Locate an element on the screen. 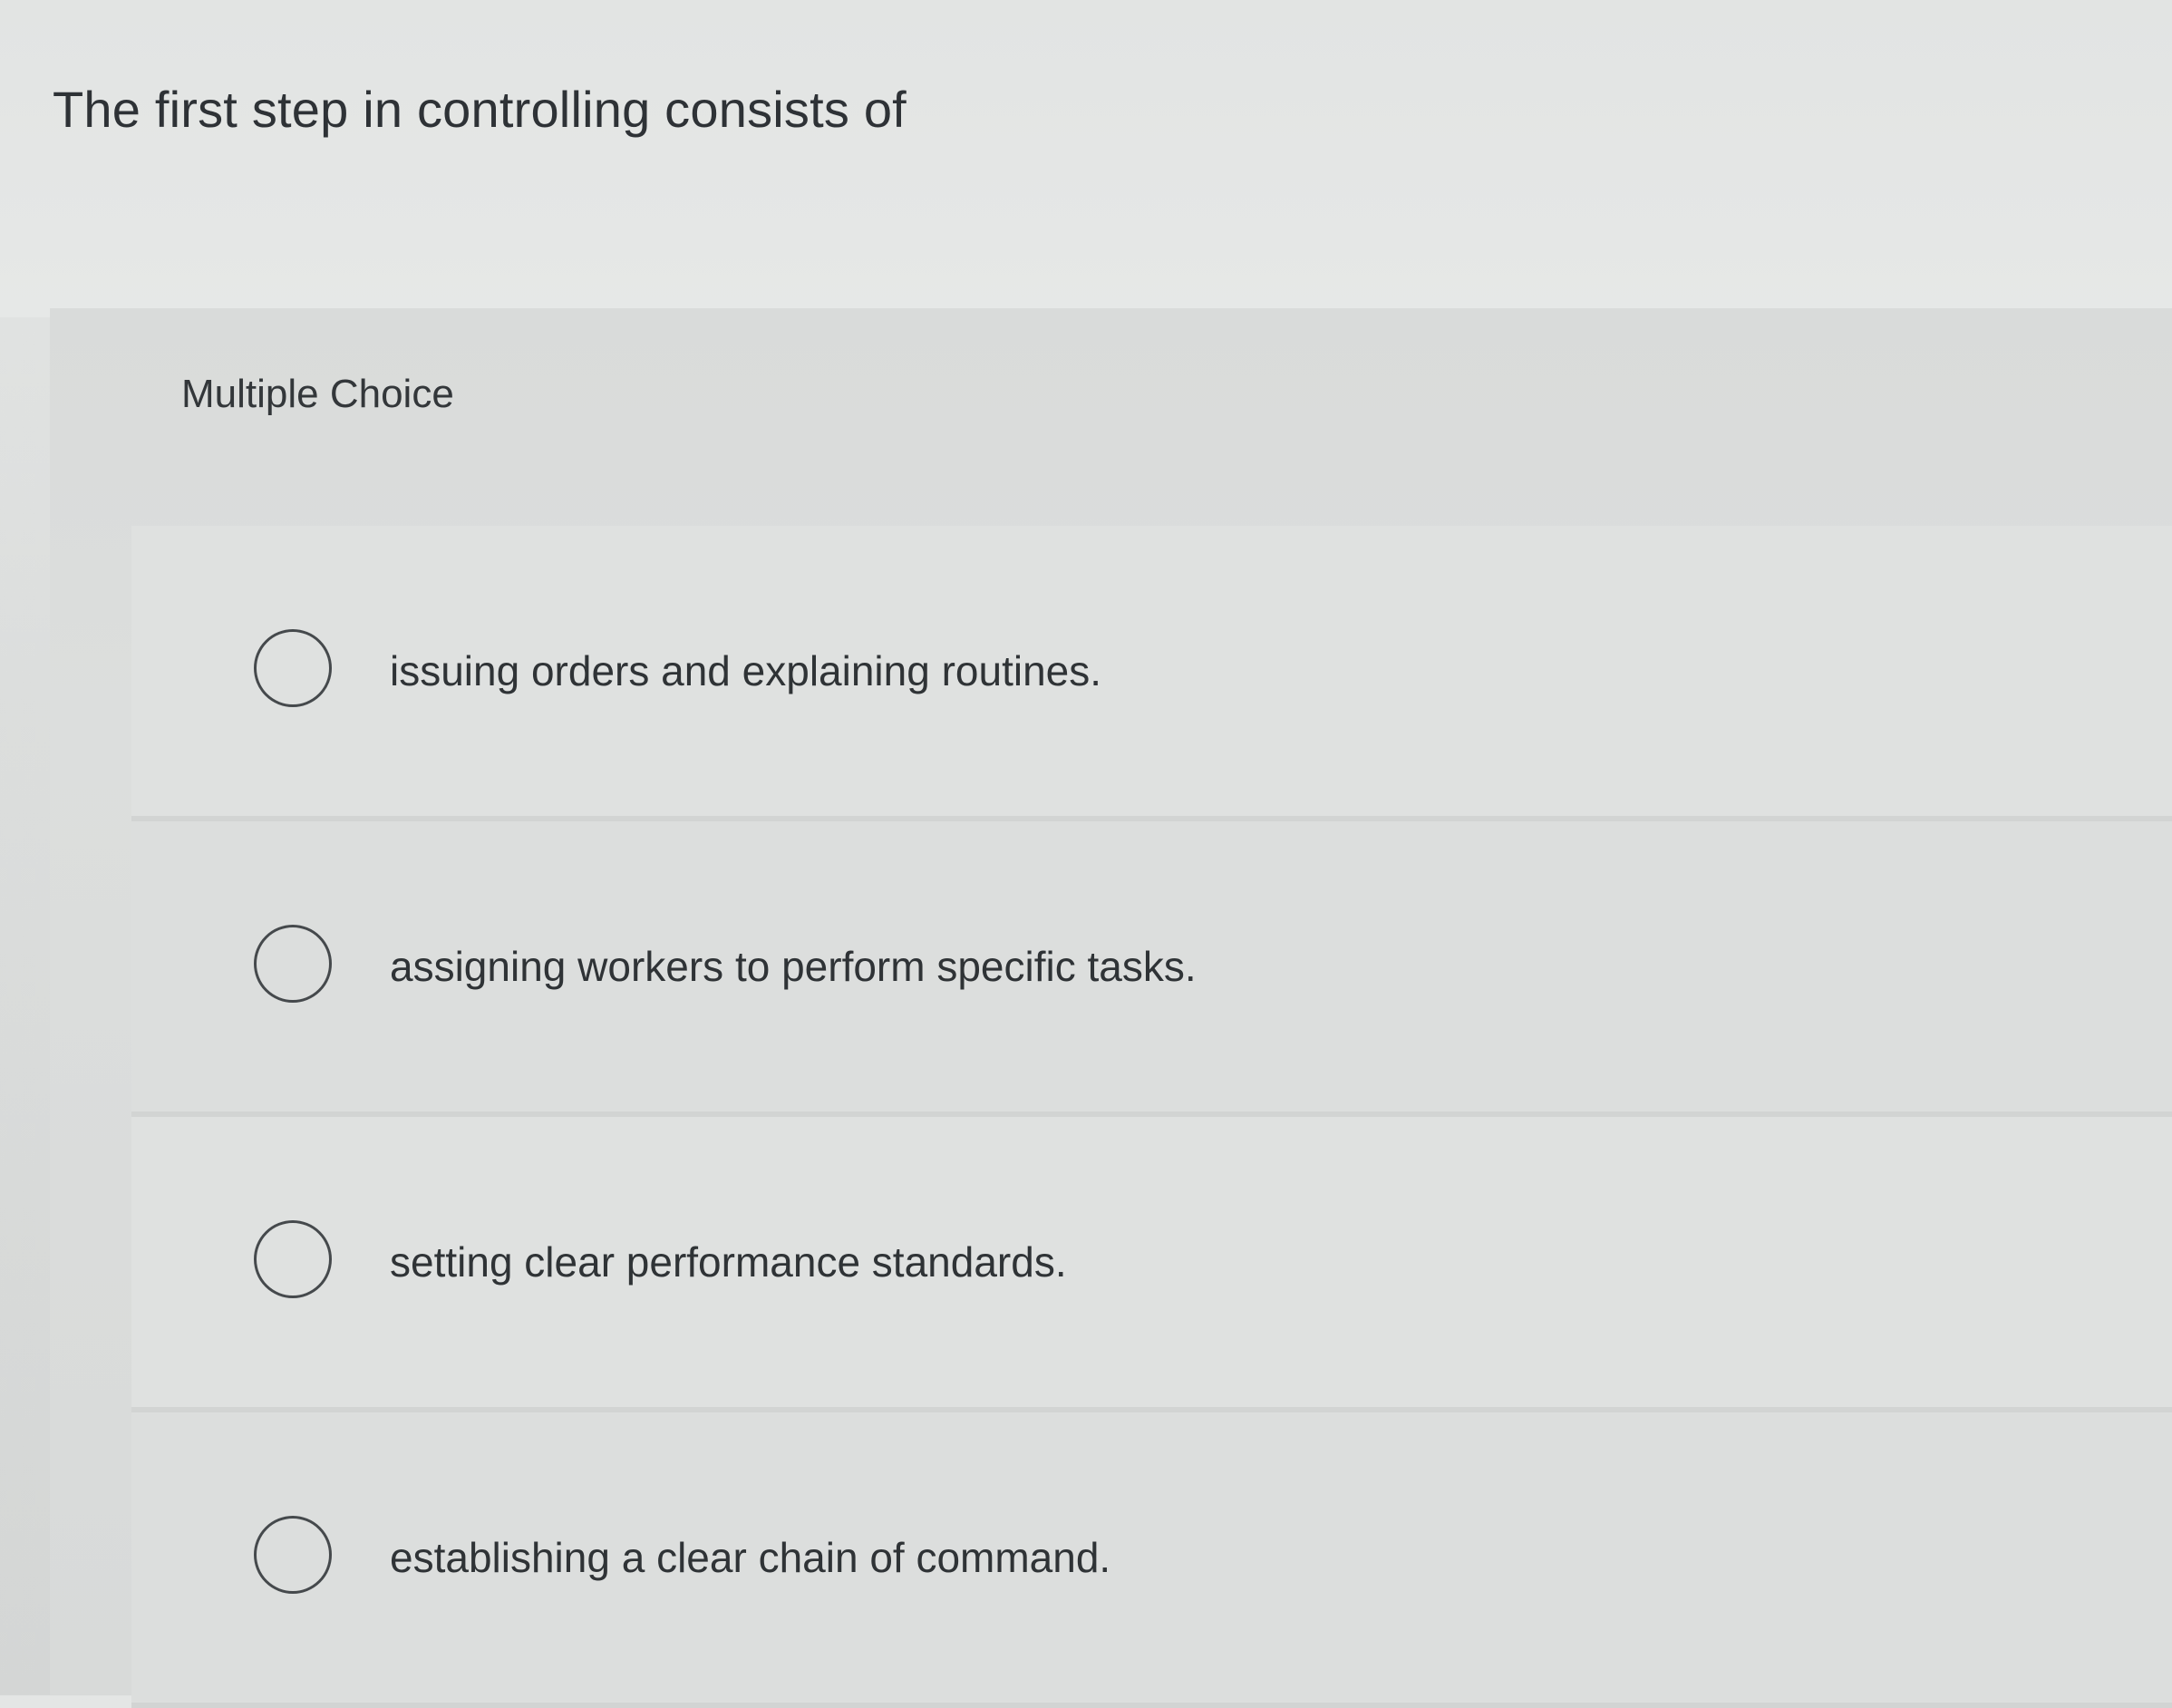 The image size is (2172, 1708). answer-option-label: setting clear performance standards. is located at coordinates (728, 1262).